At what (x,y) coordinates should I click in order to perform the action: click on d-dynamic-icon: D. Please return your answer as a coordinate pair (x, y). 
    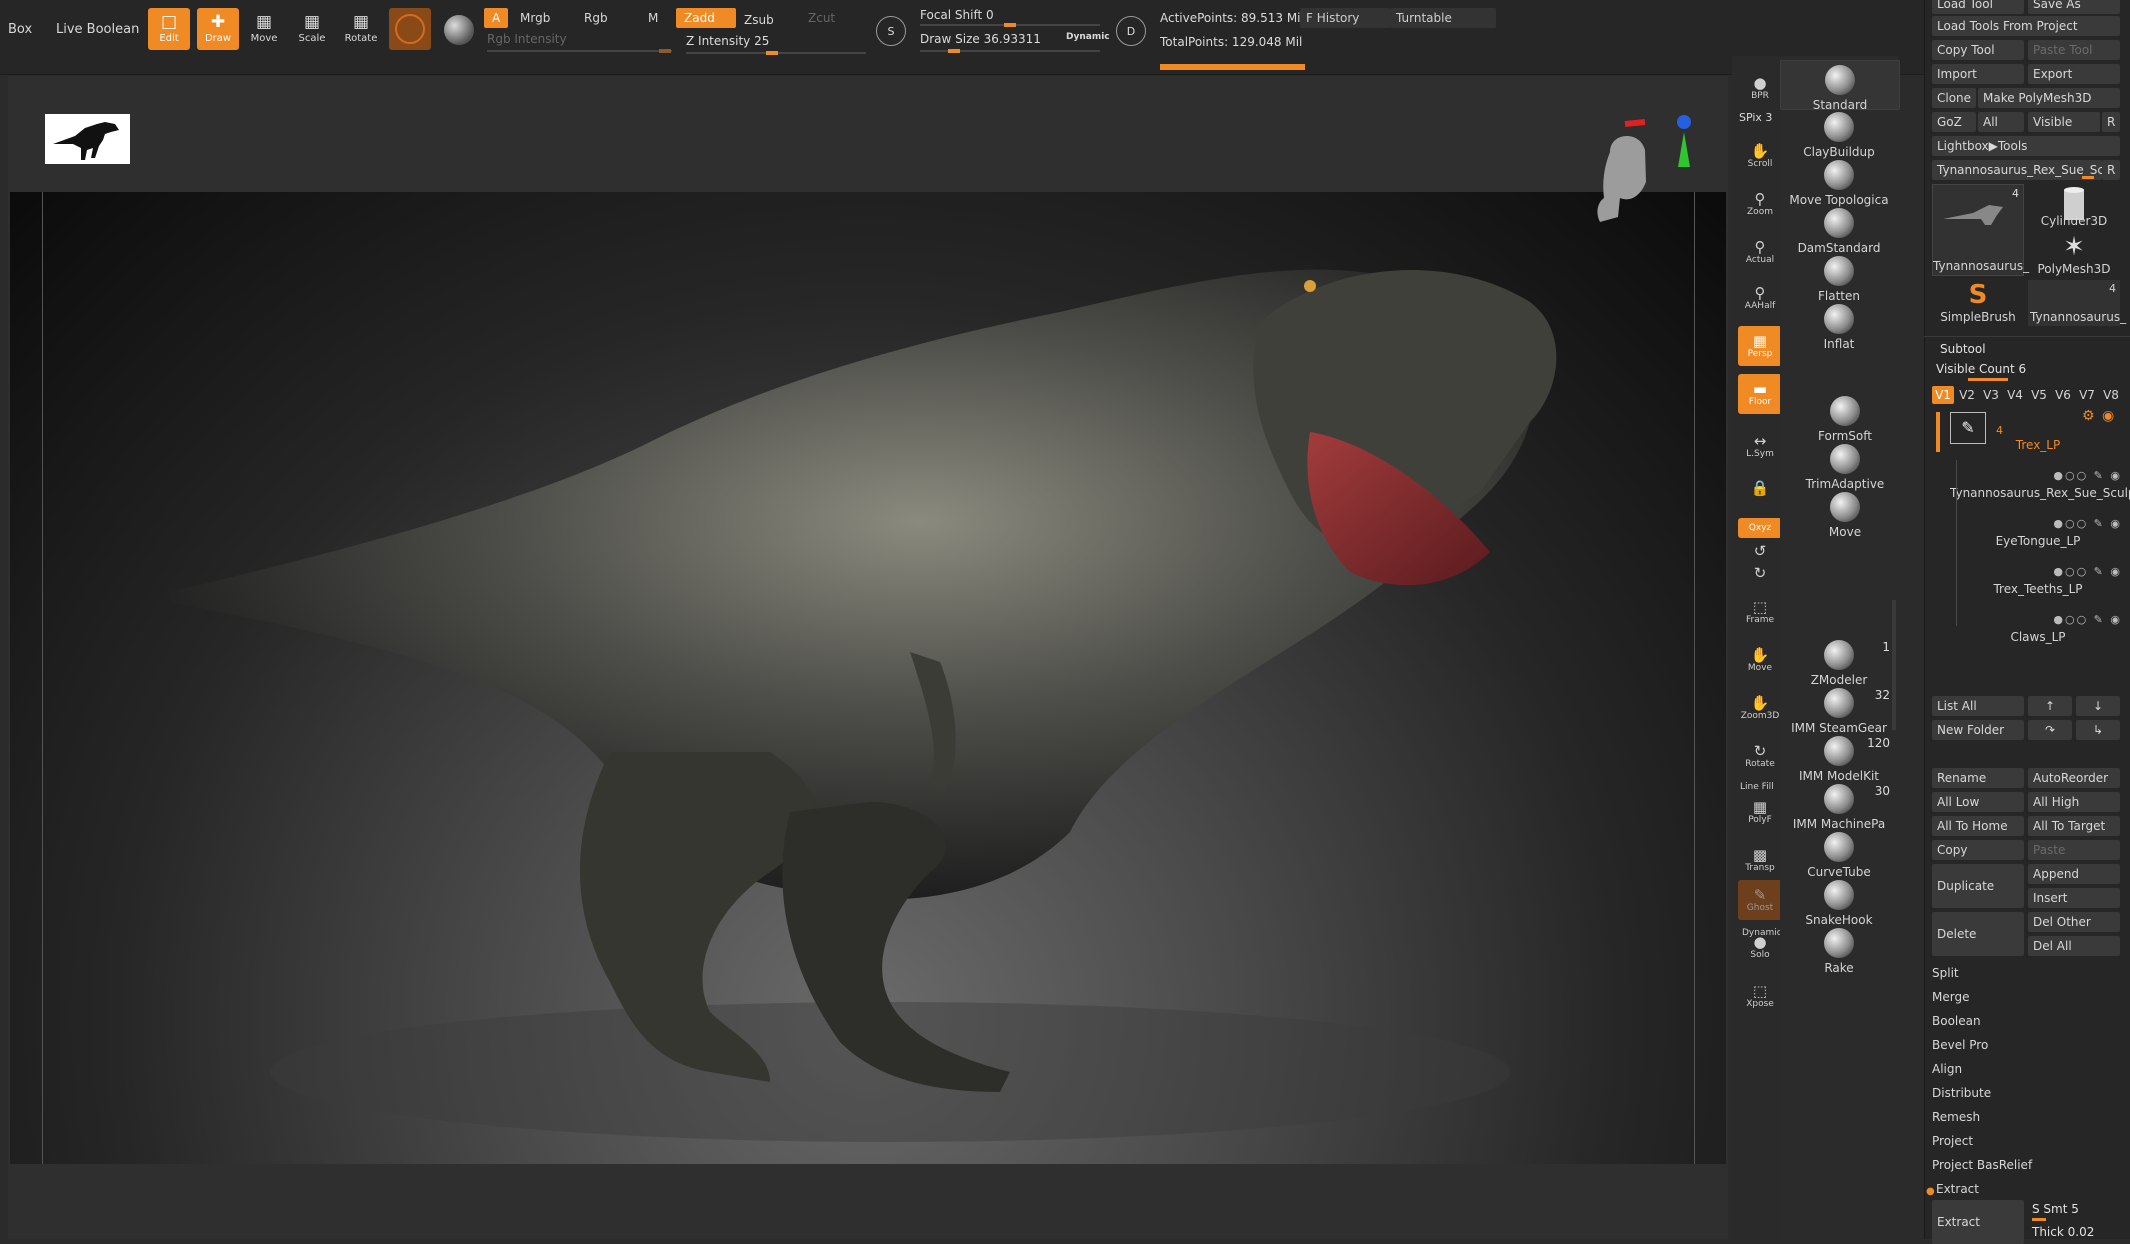
    Looking at the image, I should click on (1131, 31).